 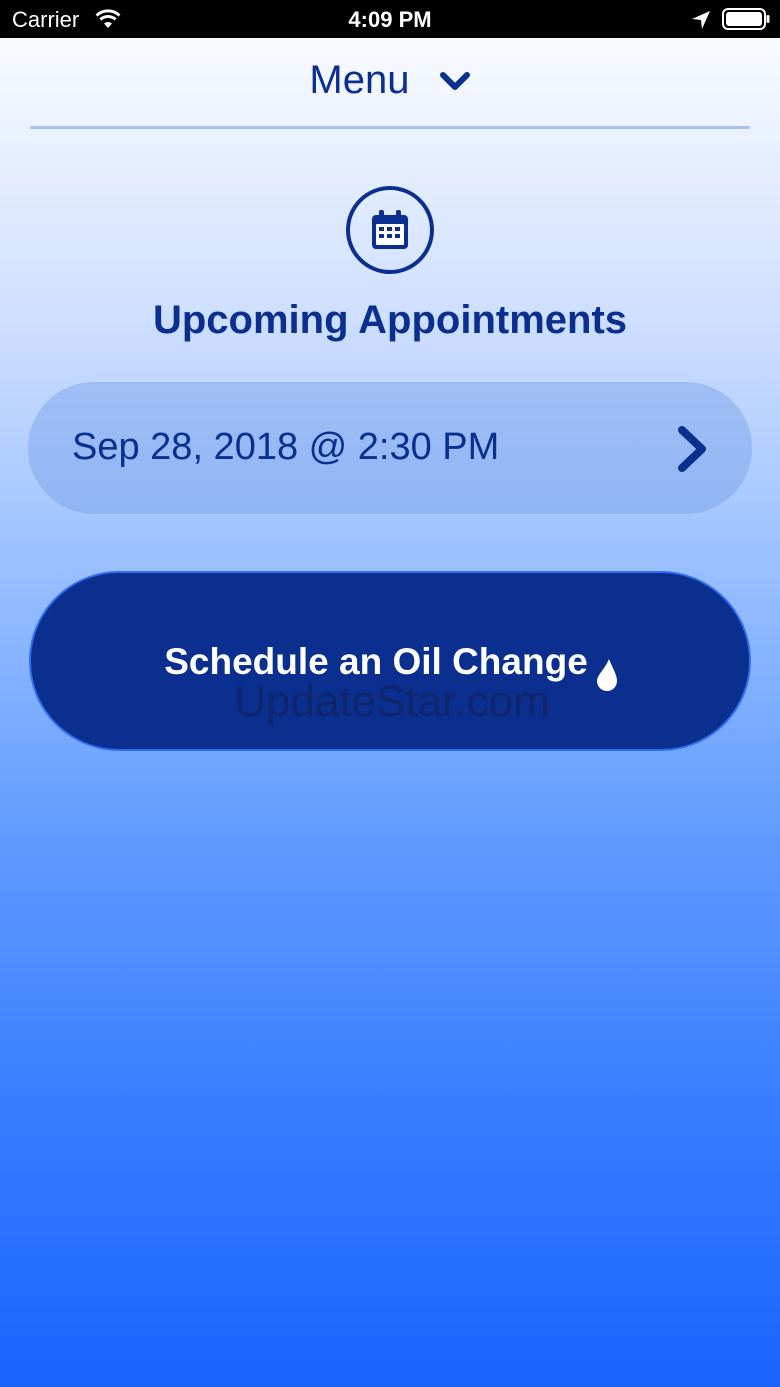 What do you see at coordinates (390, 320) in the screenshot?
I see `section-title: Upcoming Appointments` at bounding box center [390, 320].